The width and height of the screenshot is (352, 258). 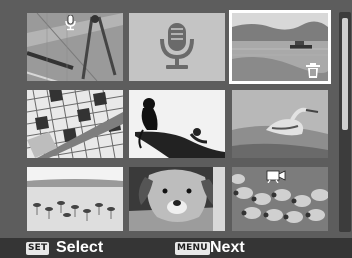 What do you see at coordinates (227, 247) in the screenshot?
I see `next-action-label: Next` at bounding box center [227, 247].